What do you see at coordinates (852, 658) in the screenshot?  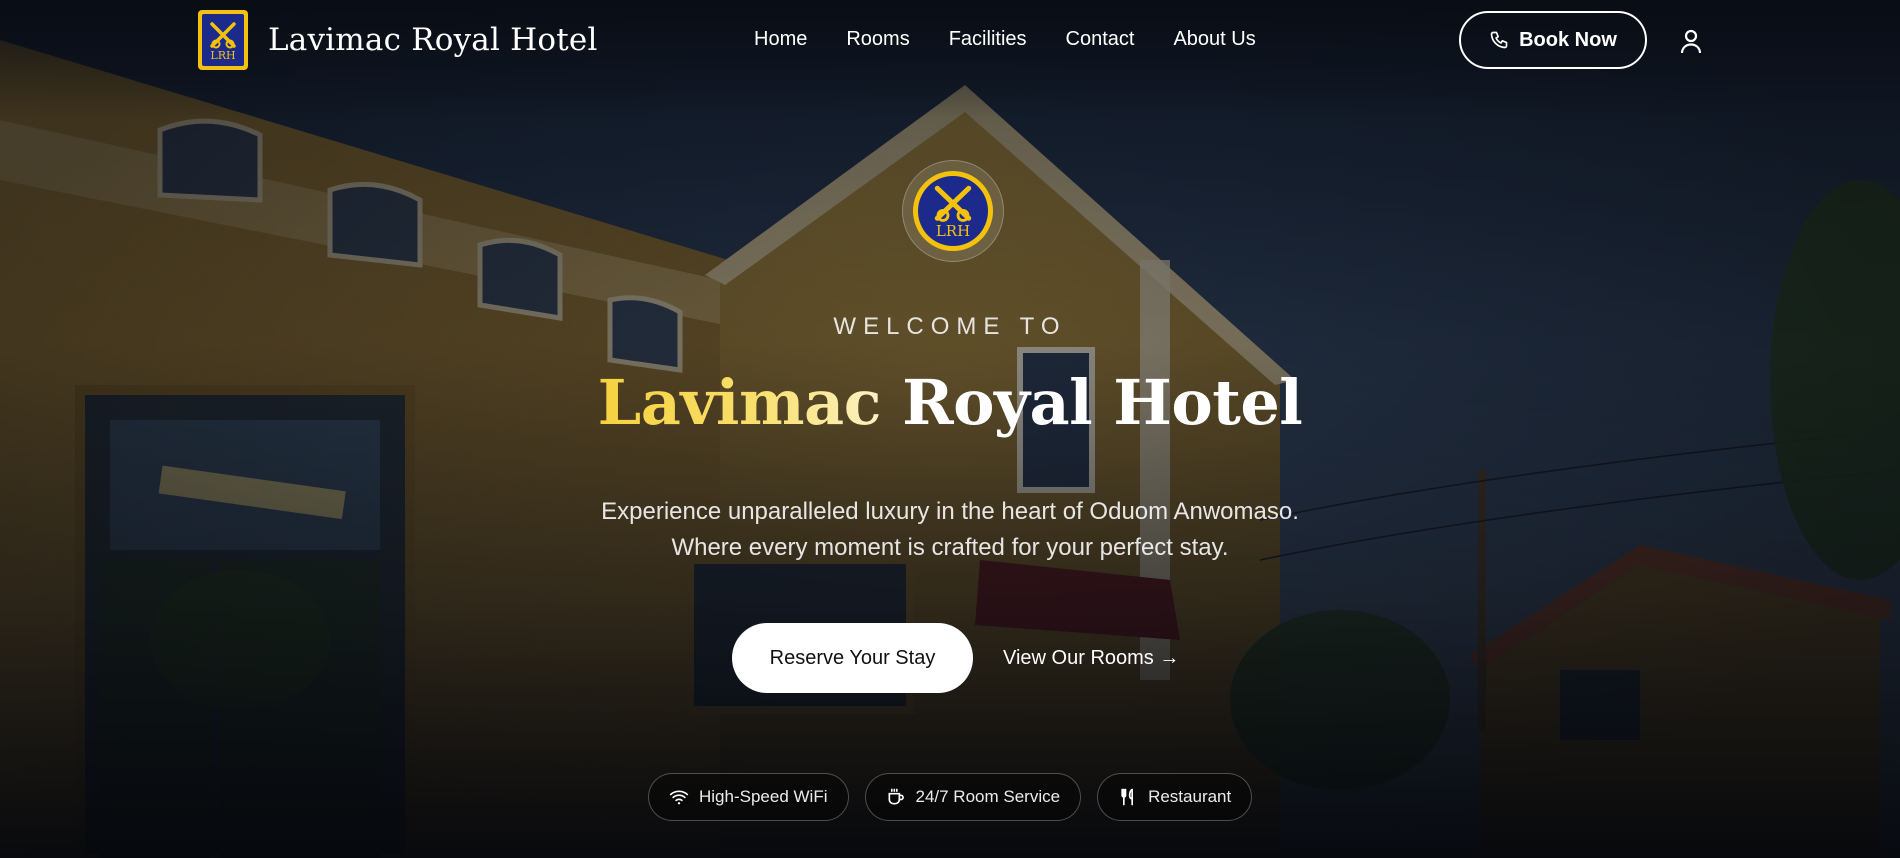 I see `reserve-your-stay-button: Reserve Your Stay` at bounding box center [852, 658].